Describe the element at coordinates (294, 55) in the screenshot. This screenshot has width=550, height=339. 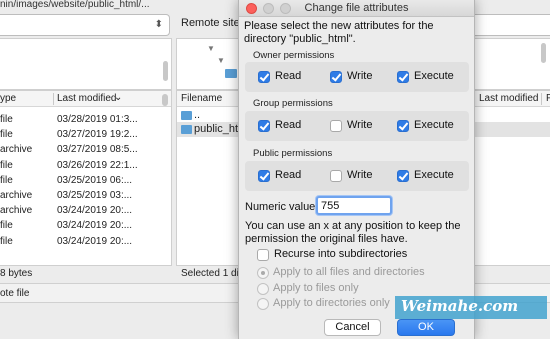
I see `owner-permissions-label: Owner permissions` at that location.